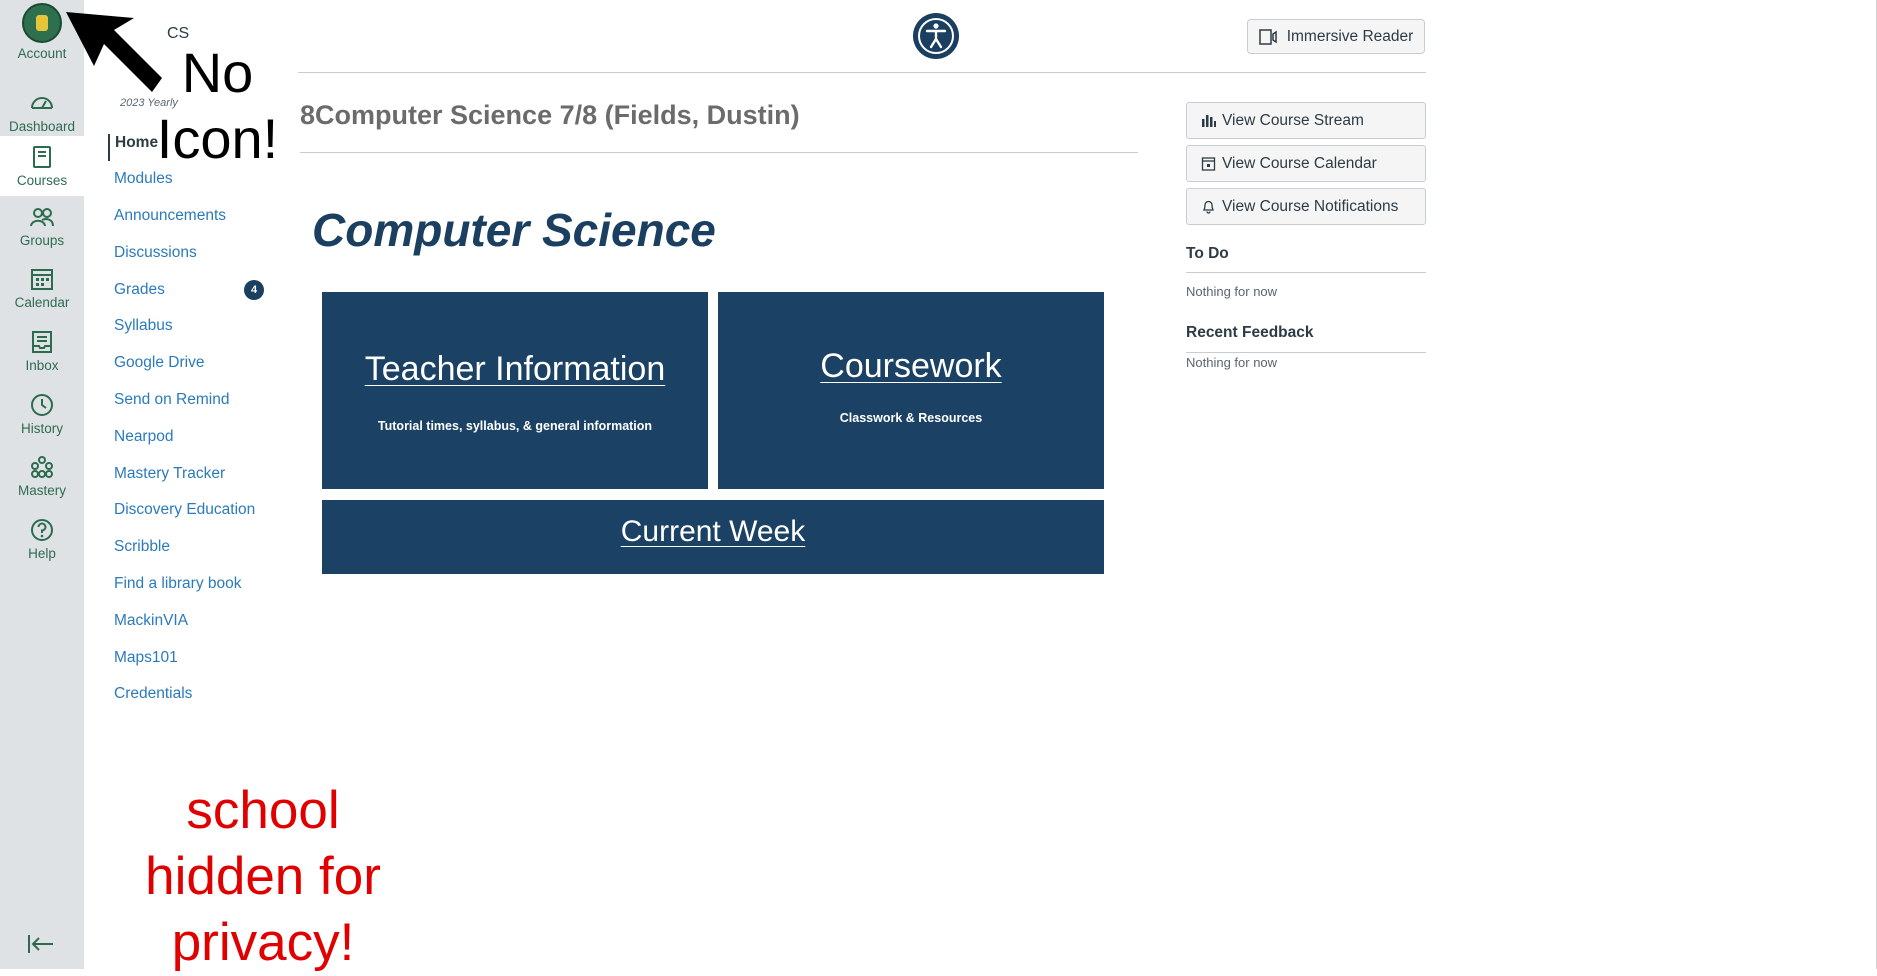 Image resolution: width=1877 pixels, height=976 pixels. I want to click on active-item-marker, so click(109, 147).